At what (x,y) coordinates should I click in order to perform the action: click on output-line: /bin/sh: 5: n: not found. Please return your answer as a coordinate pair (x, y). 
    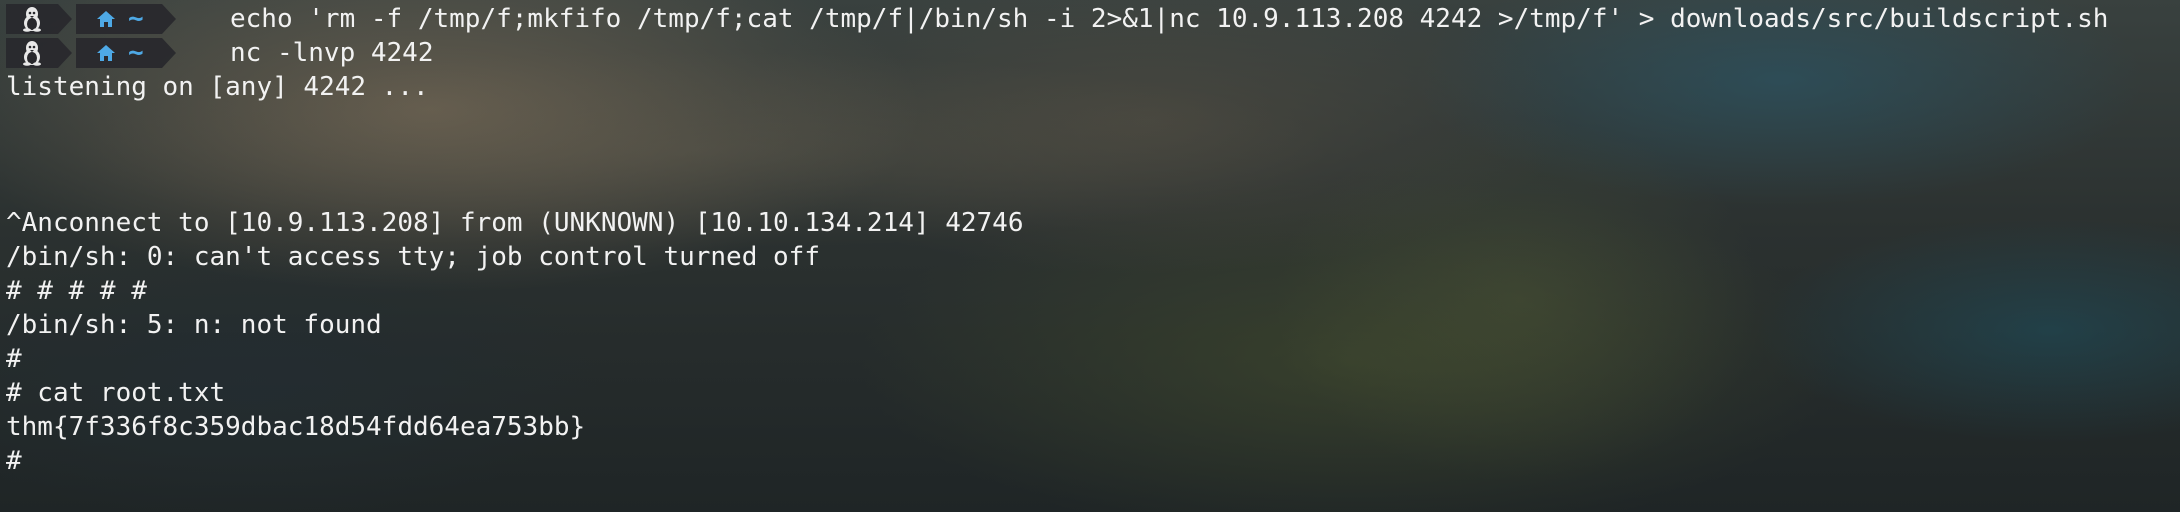
    Looking at the image, I should click on (194, 325).